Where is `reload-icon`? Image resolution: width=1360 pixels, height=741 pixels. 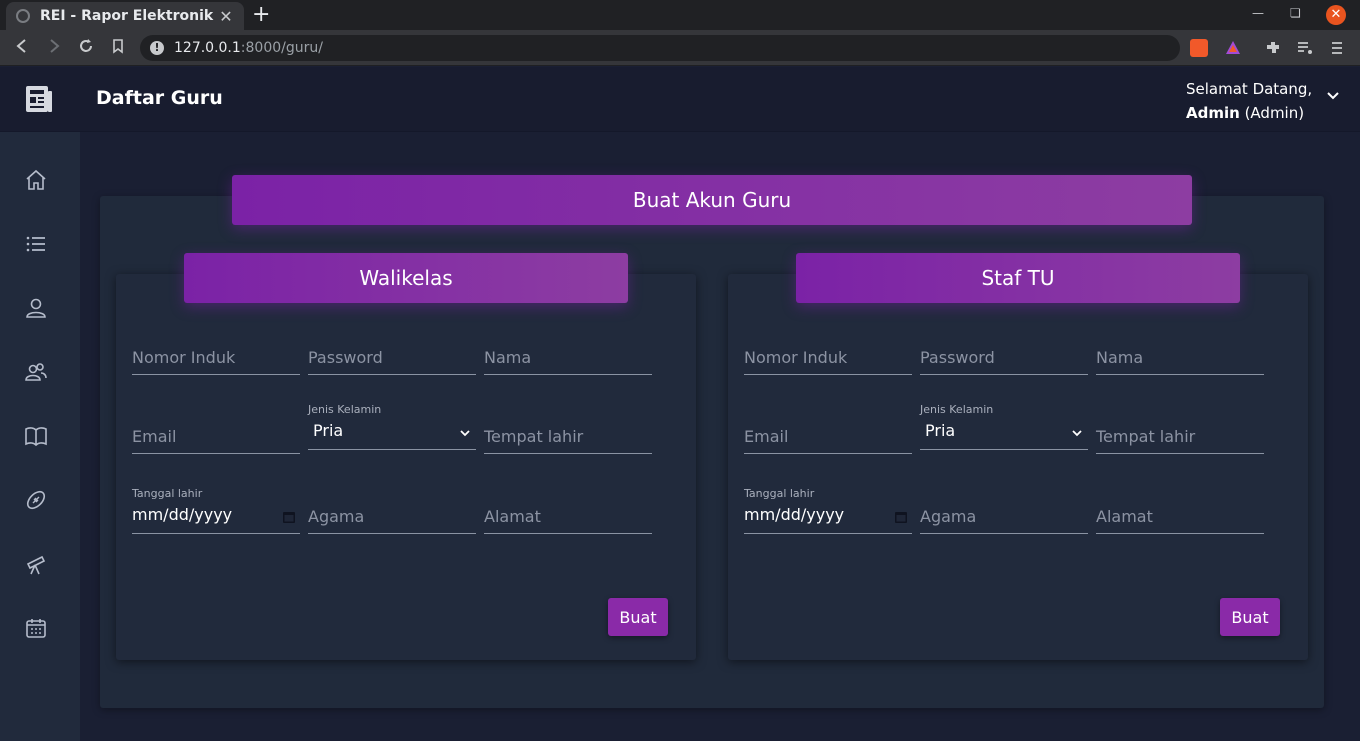 reload-icon is located at coordinates (86, 48).